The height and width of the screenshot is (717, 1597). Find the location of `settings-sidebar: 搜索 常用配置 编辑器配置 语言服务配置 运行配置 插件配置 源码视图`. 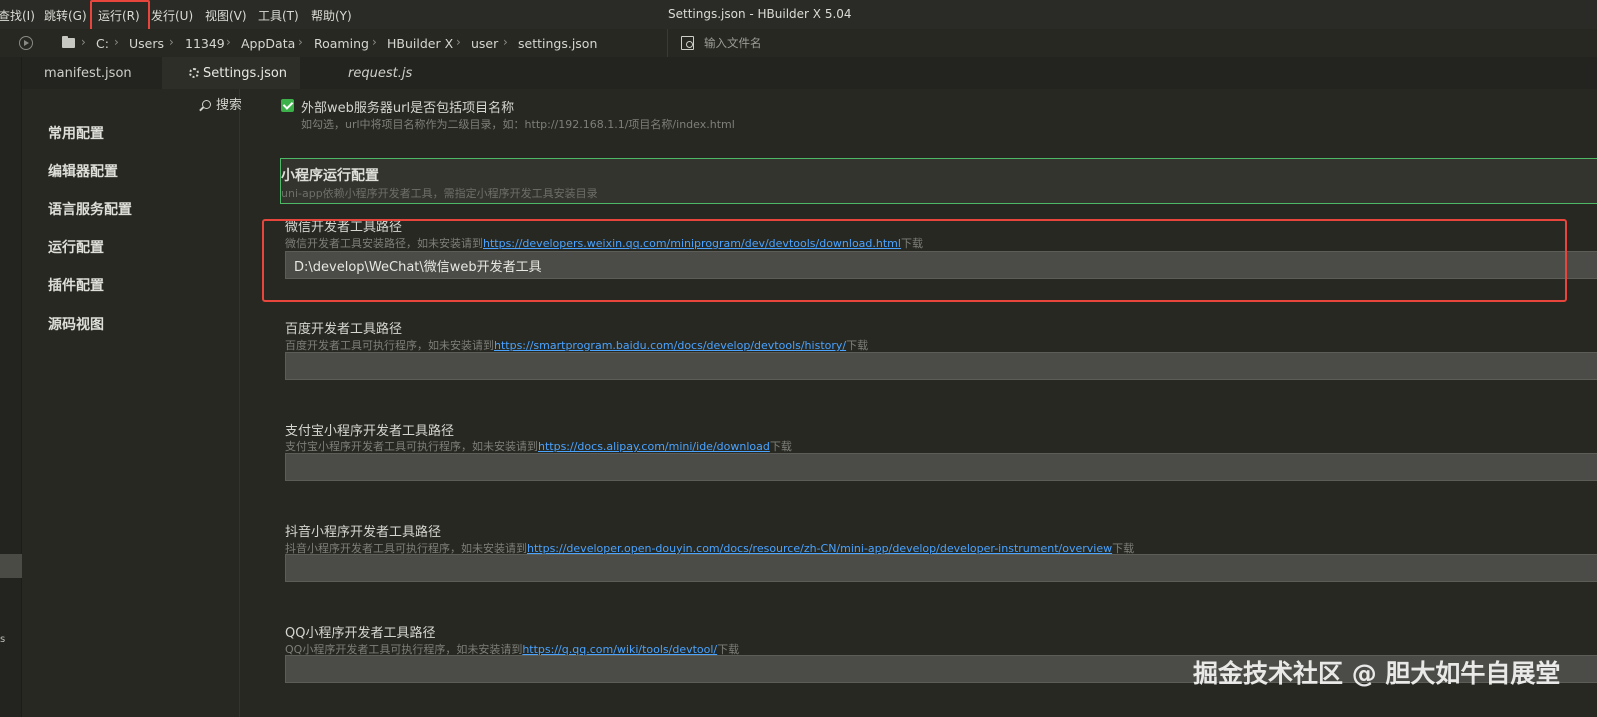

settings-sidebar: 搜索 常用配置 编辑器配置 语言服务配置 运行配置 插件配置 源码视图 is located at coordinates (132, 403).